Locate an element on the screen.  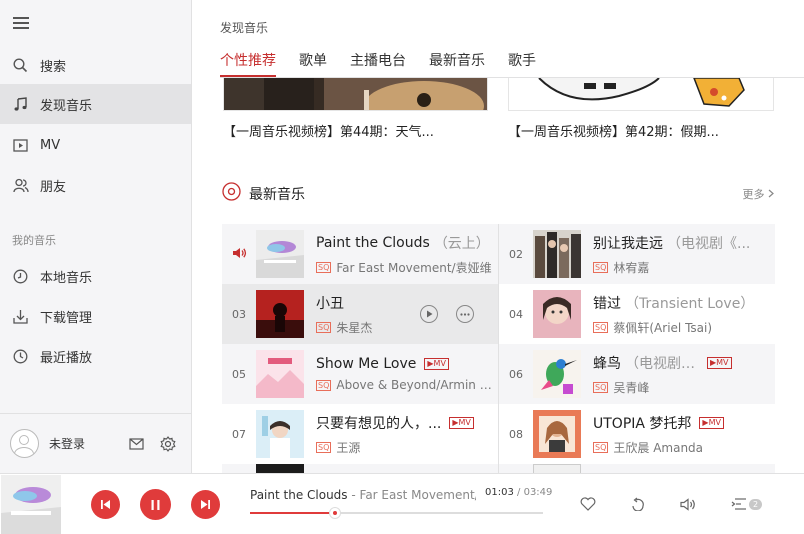
heart-icon is located at coordinates (588, 504).